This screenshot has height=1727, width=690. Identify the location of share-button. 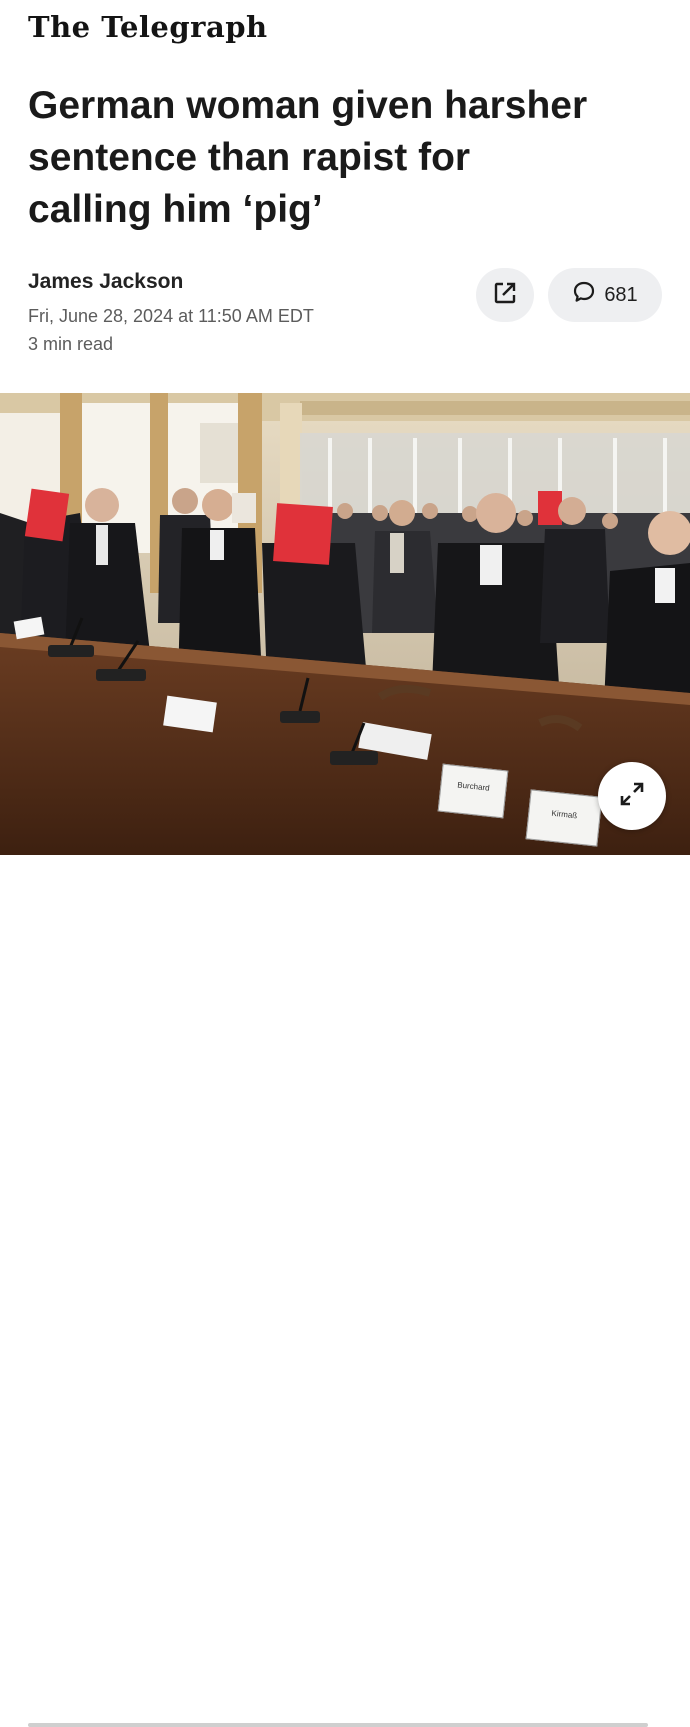
(505, 295).